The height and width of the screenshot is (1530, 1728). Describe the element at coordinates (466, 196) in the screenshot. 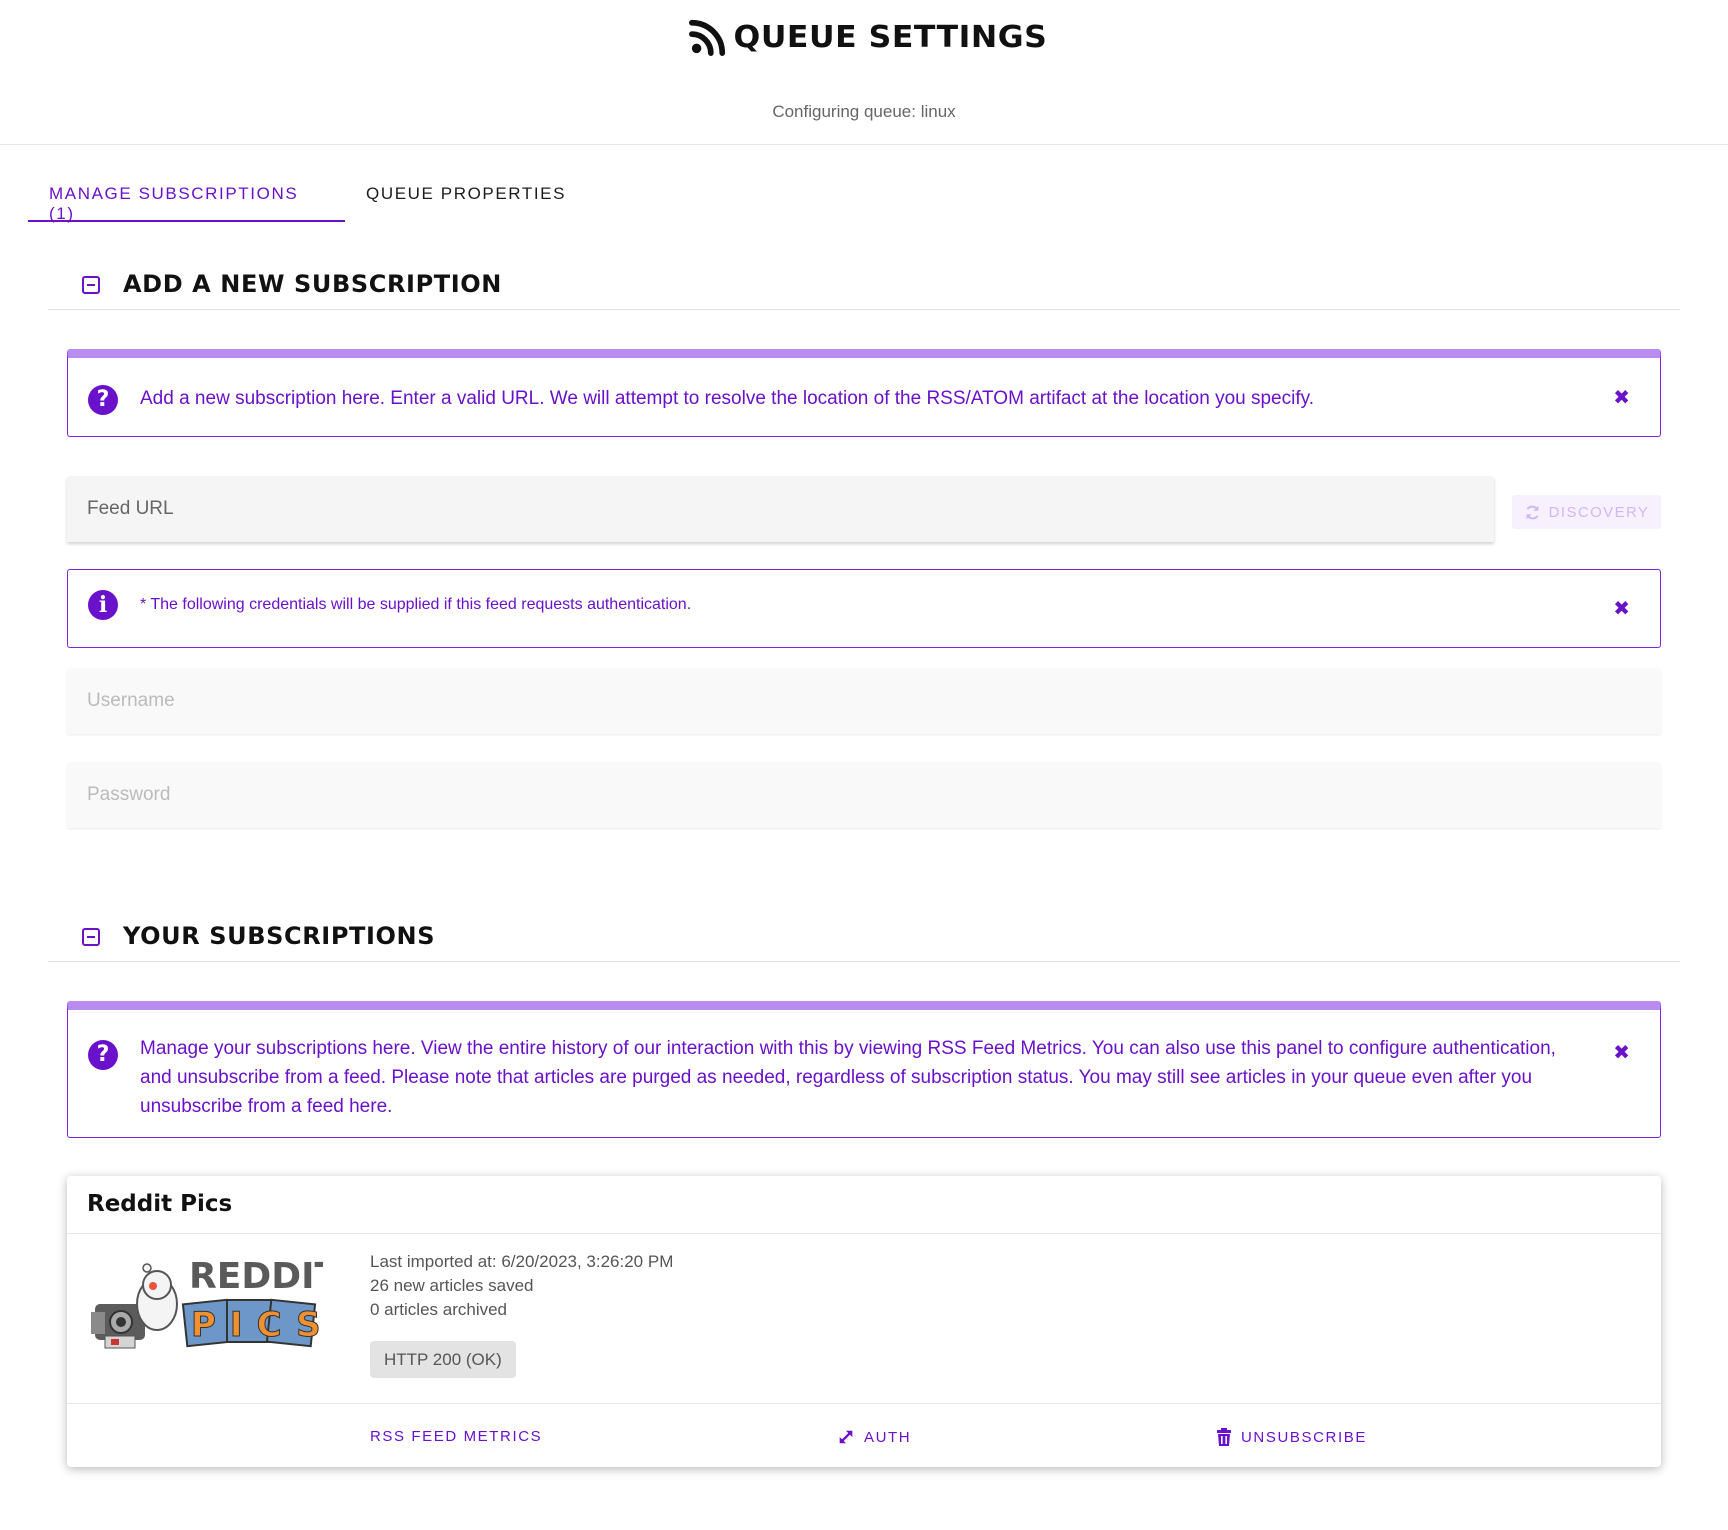

I see `tab-queue-properties: QUEUE PROPERTIES` at that location.